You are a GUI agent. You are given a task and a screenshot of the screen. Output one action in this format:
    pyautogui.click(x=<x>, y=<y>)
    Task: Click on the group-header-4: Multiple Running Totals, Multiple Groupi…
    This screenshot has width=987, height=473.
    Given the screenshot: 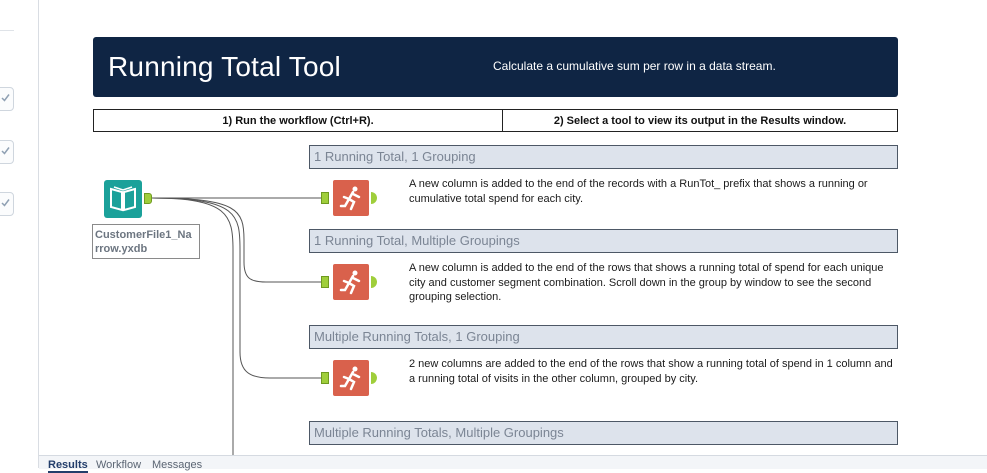 What is the action you would take?
    pyautogui.click(x=603, y=433)
    